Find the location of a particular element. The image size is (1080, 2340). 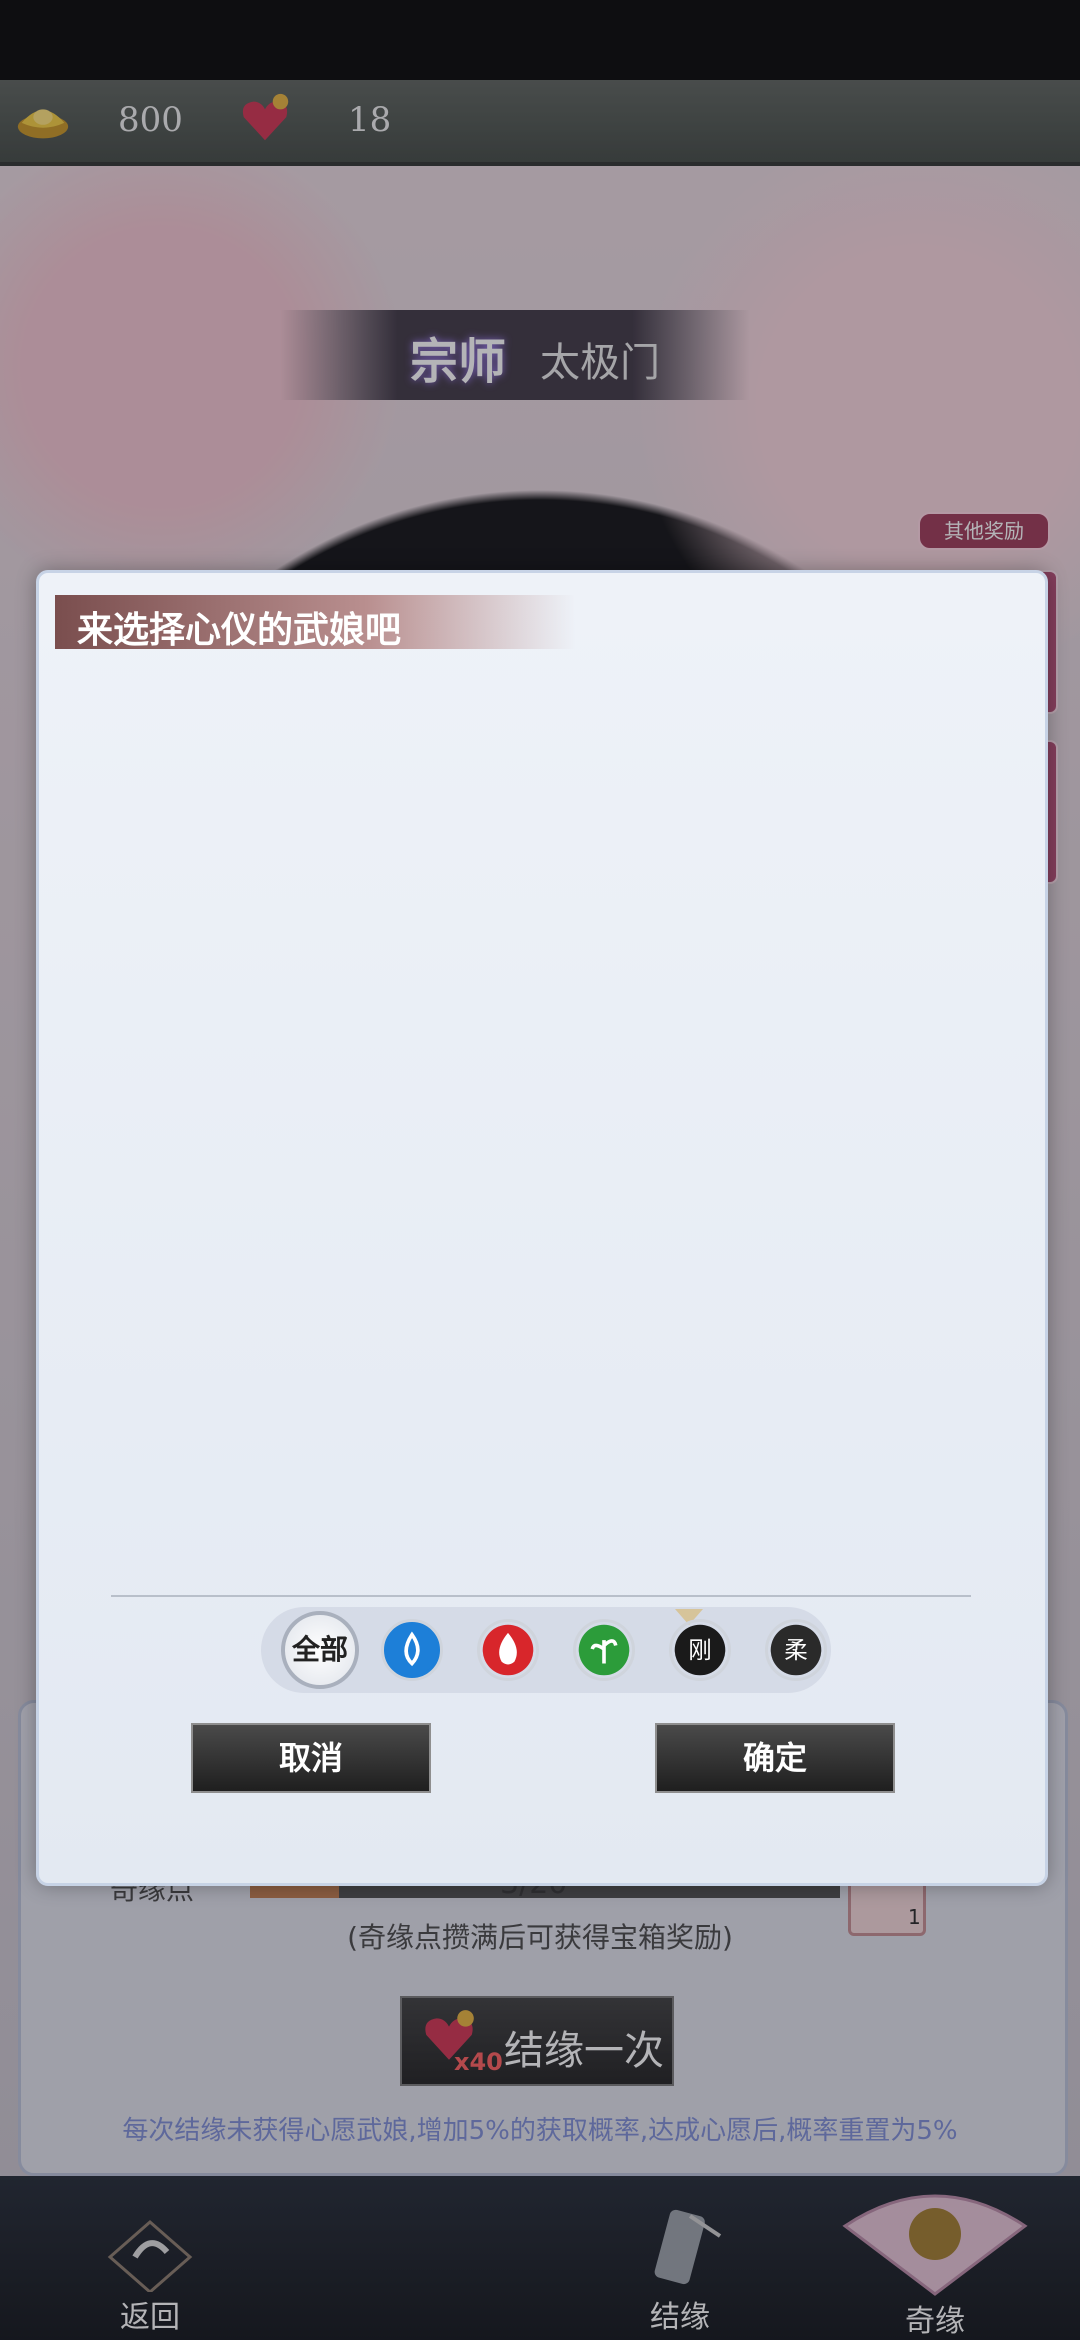

wood-element-icon is located at coordinates (604, 1650).